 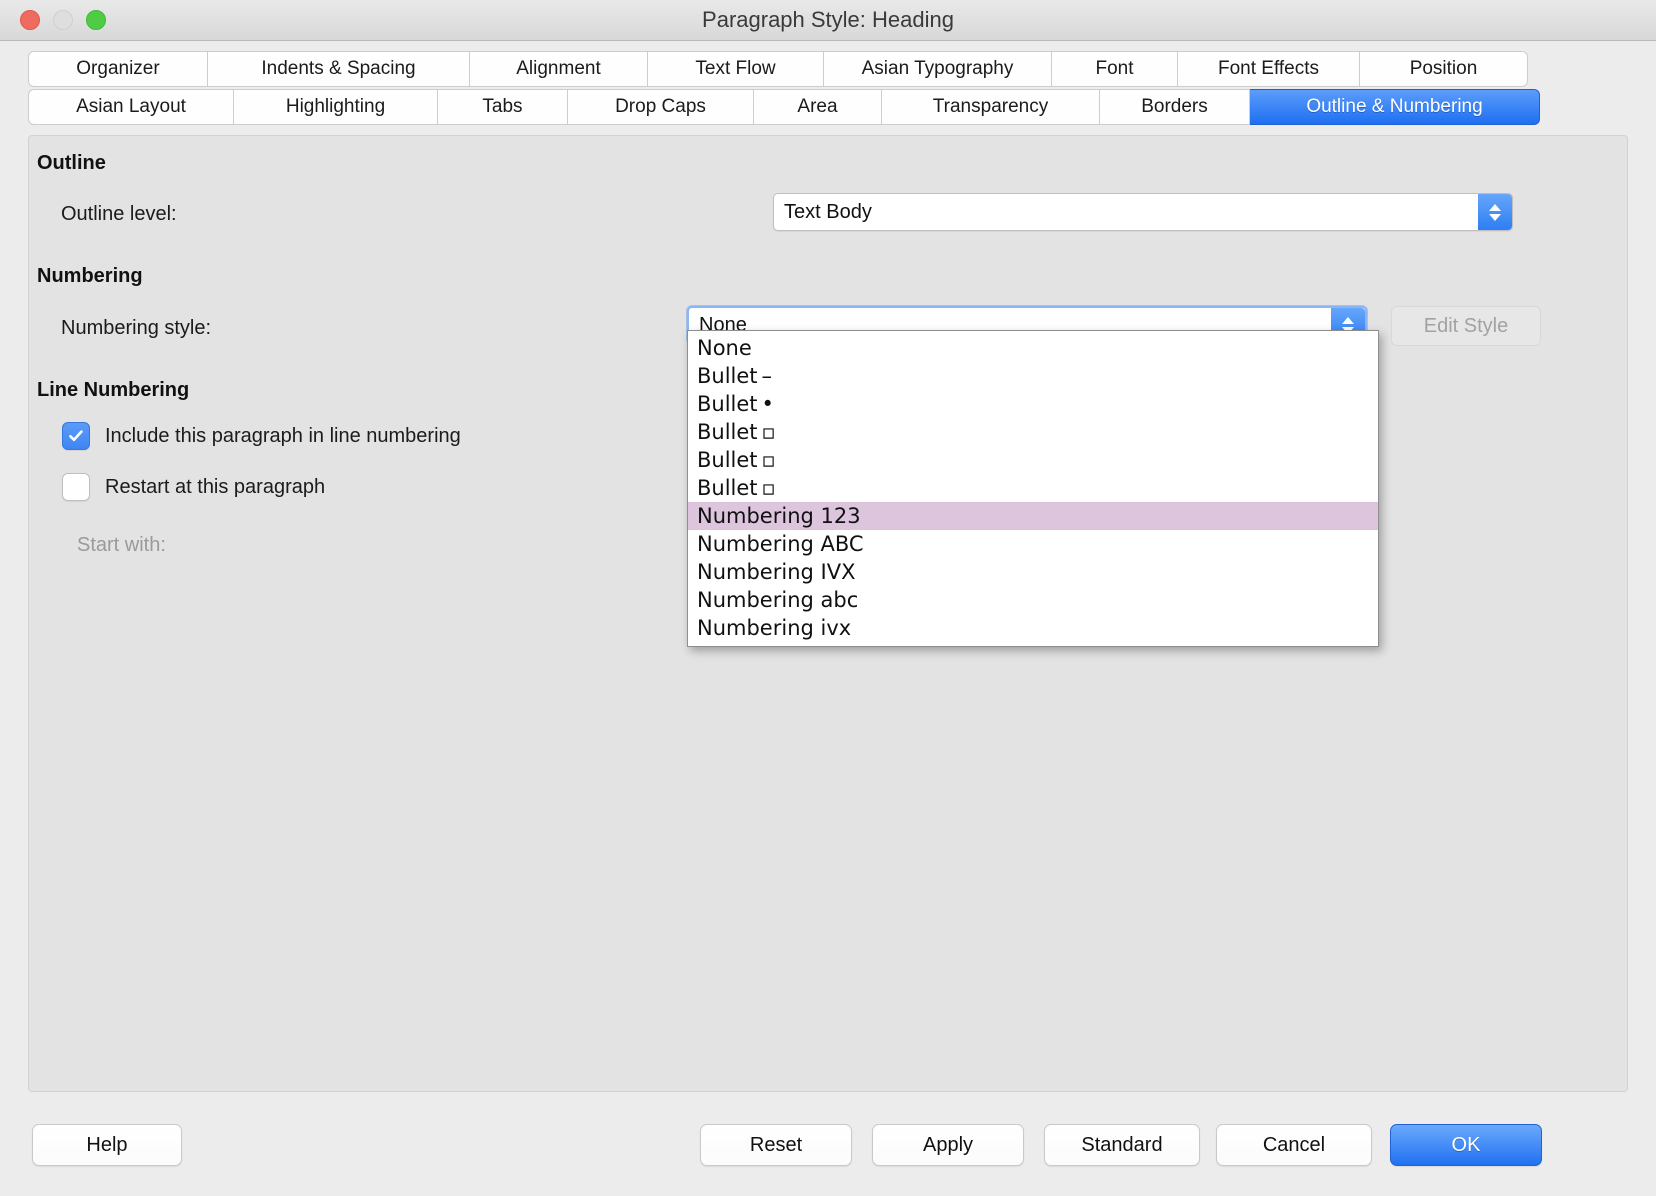 I want to click on tab-tabs: Tabs, so click(x=503, y=107).